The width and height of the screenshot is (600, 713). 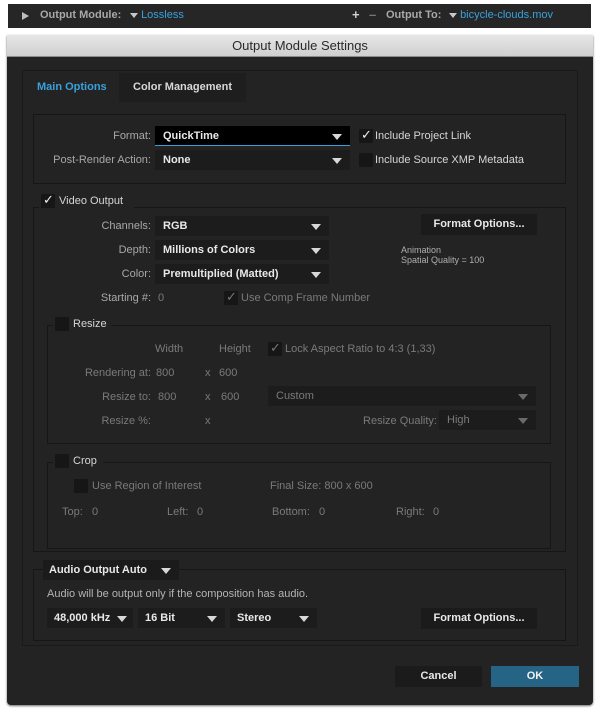 What do you see at coordinates (366, 160) in the screenshot?
I see `include-xmp-checkbox` at bounding box center [366, 160].